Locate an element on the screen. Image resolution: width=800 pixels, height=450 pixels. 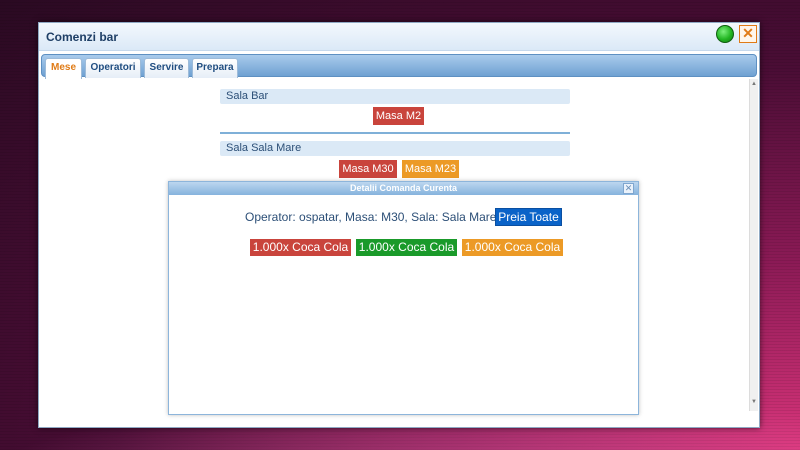
status-indicator-icon is located at coordinates (725, 34).